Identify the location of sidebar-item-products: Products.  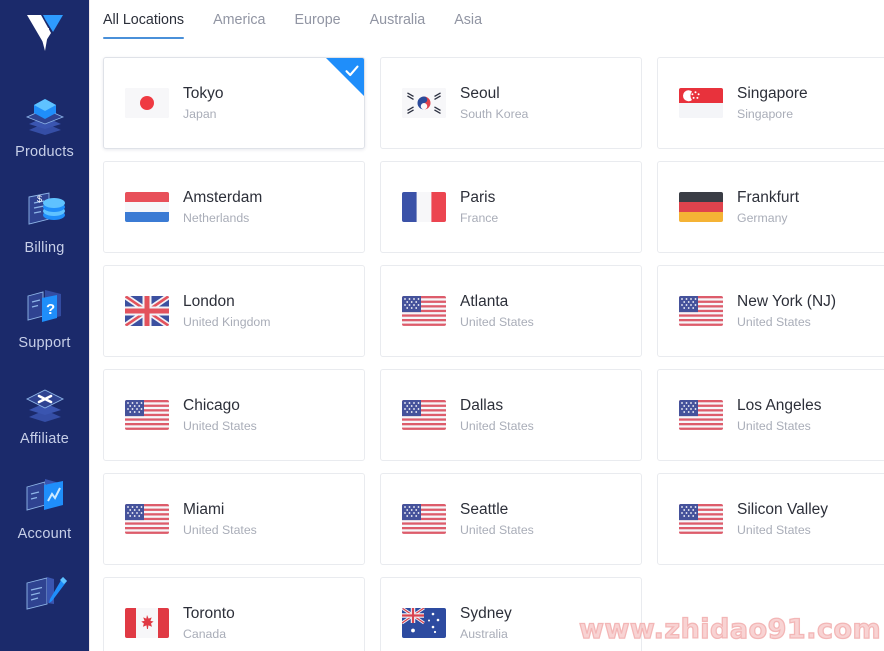
(44, 125).